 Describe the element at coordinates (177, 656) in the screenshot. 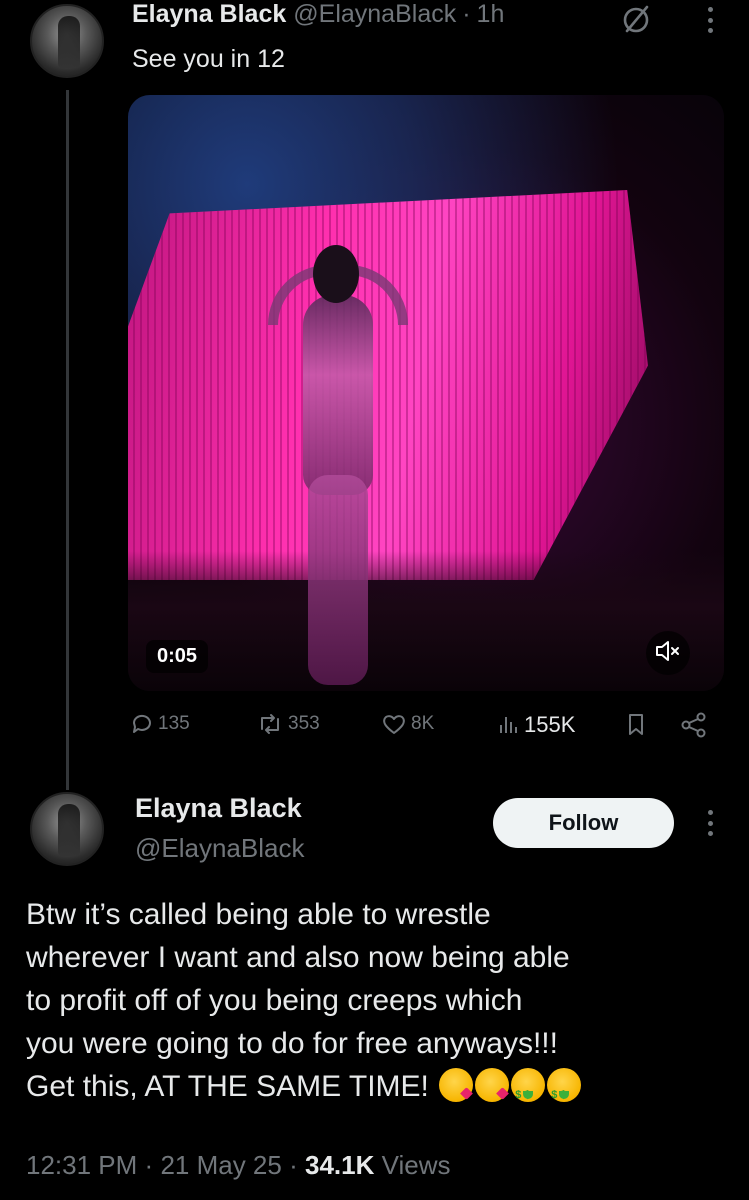

I see `video-timestamp: 0:05` at that location.